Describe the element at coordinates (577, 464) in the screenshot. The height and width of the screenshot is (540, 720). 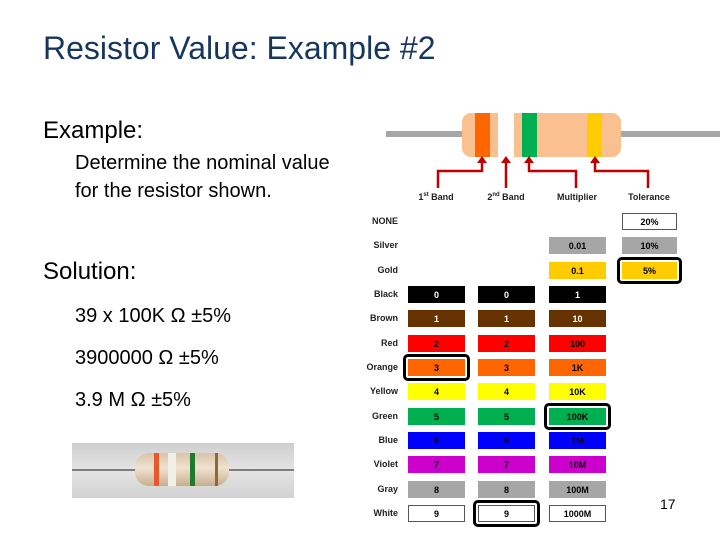
I see `cell-violet-multiplier: 10M` at that location.